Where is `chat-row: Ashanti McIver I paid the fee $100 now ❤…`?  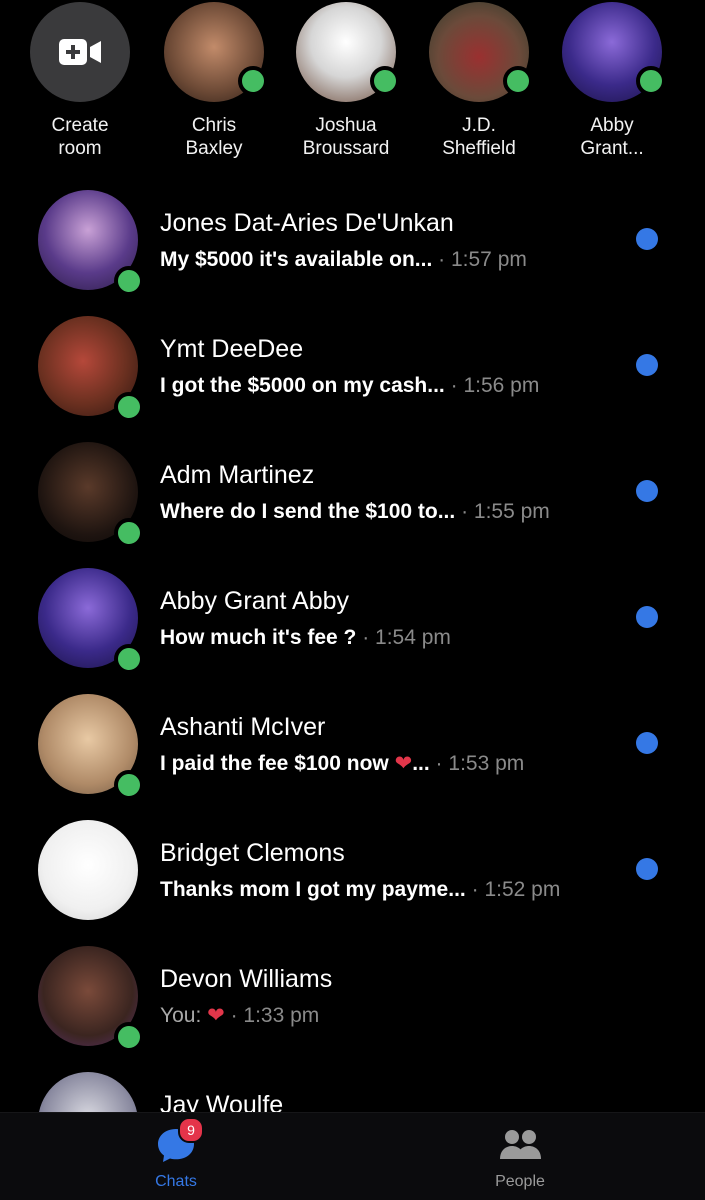
chat-row: Ashanti McIver I paid the fee $100 now ❤… is located at coordinates (352, 742).